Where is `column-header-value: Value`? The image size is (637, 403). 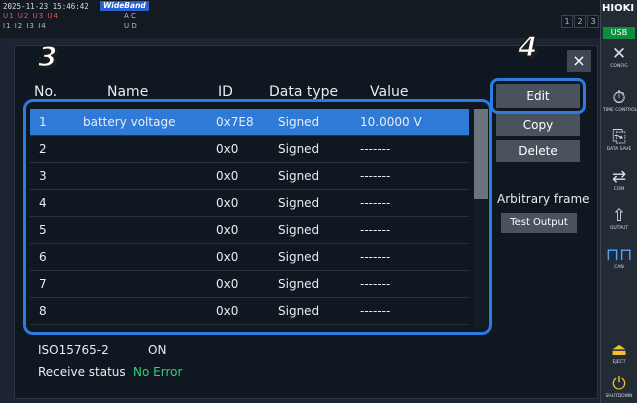 column-header-value: Value is located at coordinates (389, 92).